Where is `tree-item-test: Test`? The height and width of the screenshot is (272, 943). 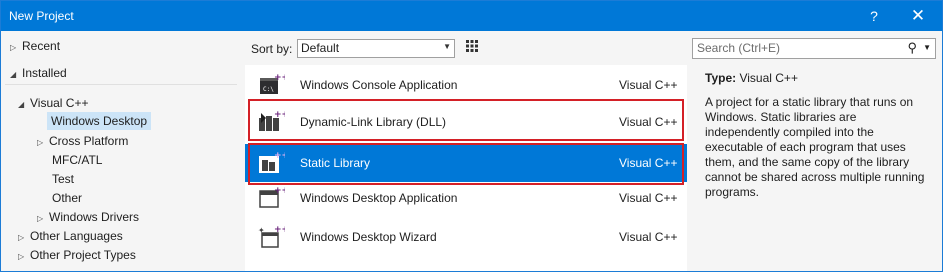 tree-item-test: Test is located at coordinates (63, 179).